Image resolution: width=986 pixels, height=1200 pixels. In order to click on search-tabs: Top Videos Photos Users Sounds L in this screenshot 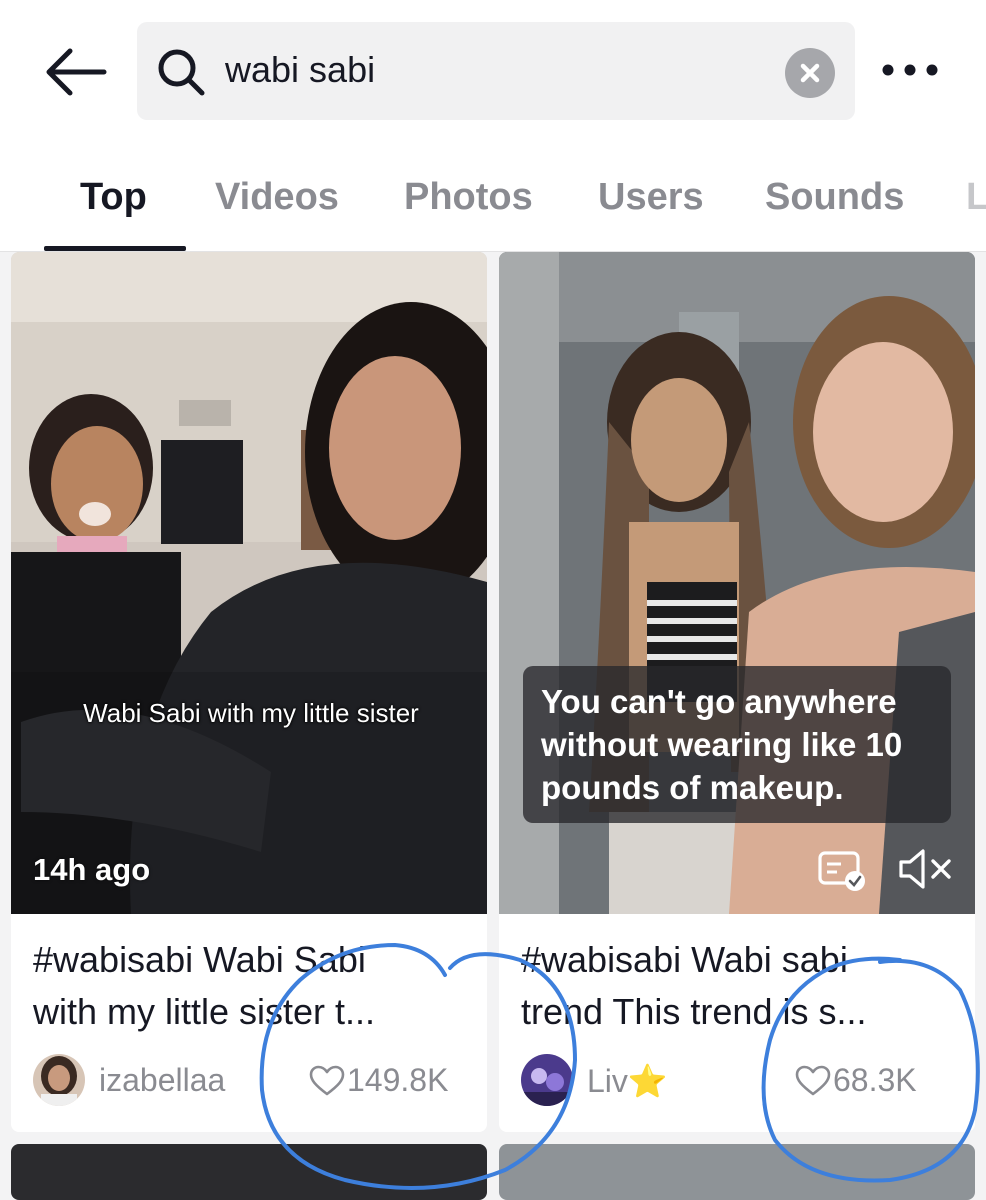, I will do `click(493, 201)`.